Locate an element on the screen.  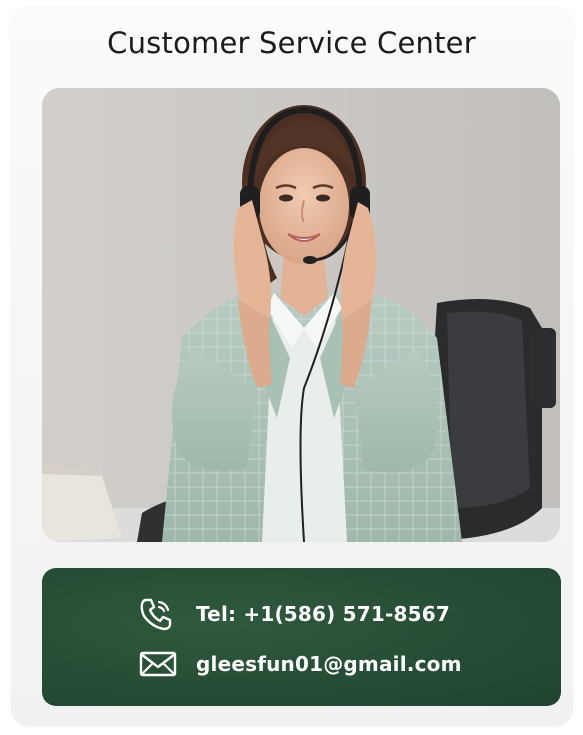
phone-row: Tel: +1(586) 571-8567 is located at coordinates (294, 614).